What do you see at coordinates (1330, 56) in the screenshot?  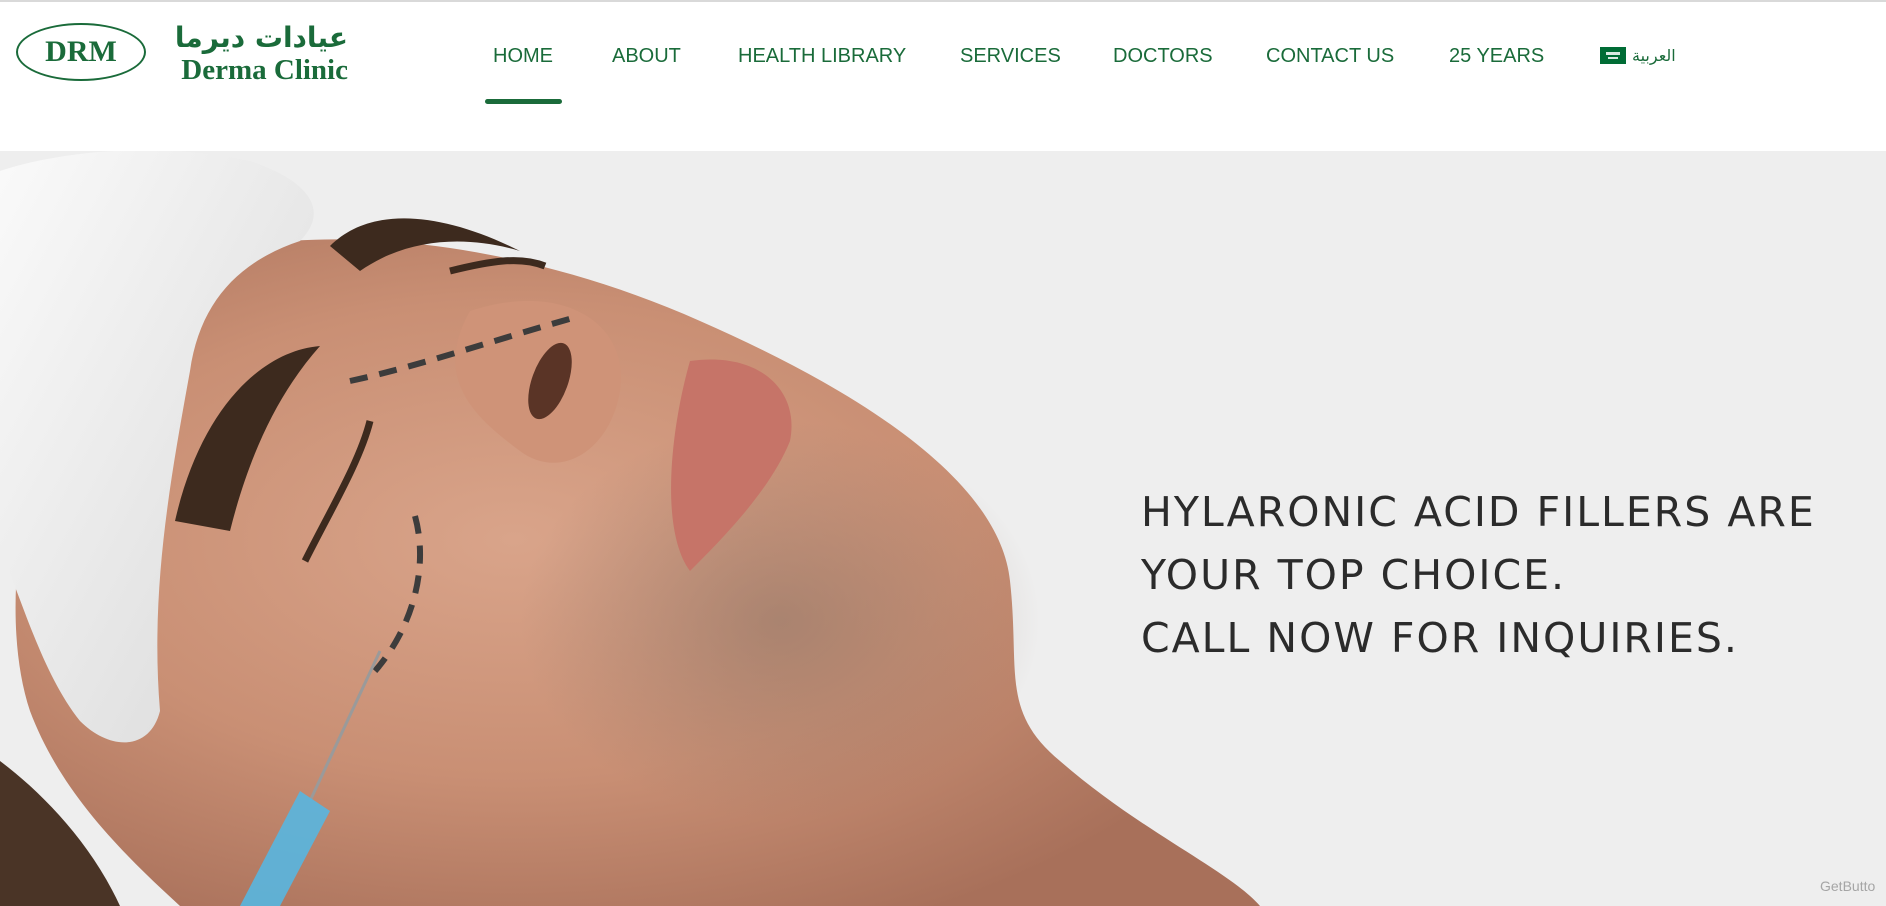 I see `nav-item-contact-us: CONTACT US` at bounding box center [1330, 56].